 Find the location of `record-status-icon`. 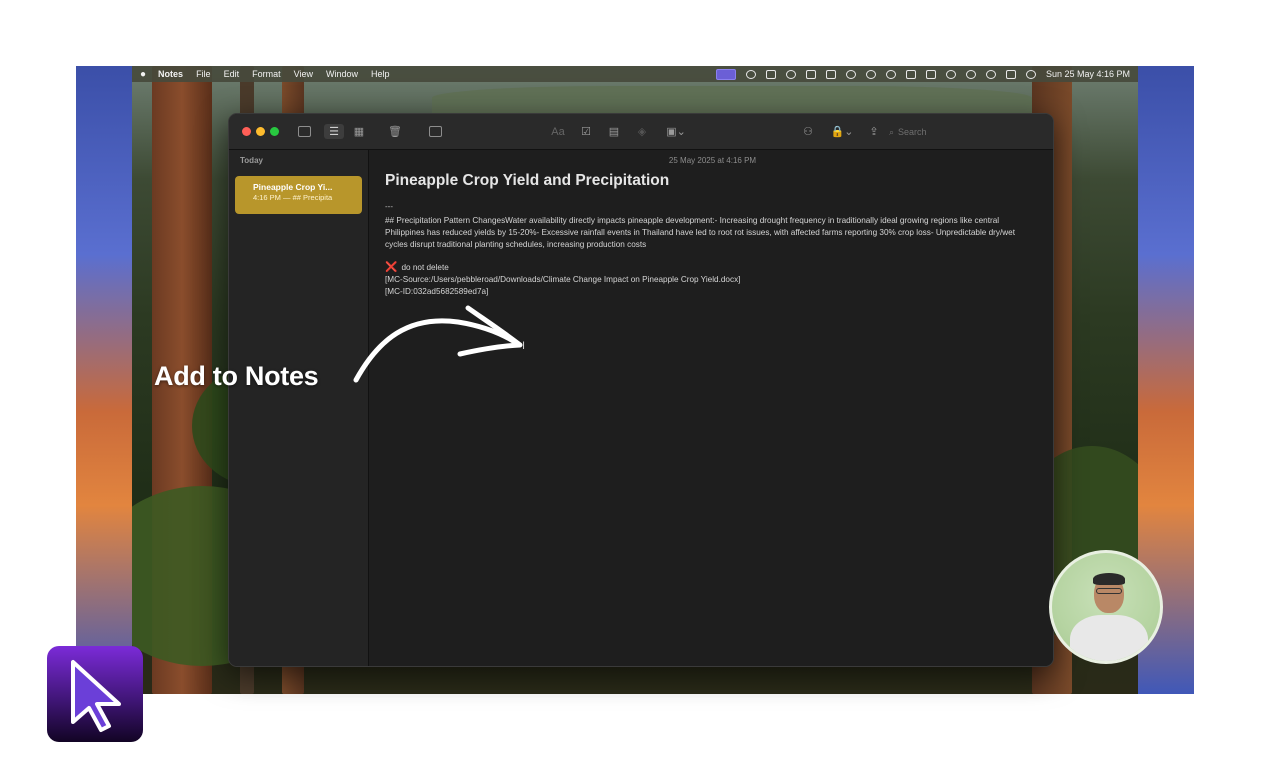

record-status-icon is located at coordinates (750, 74).